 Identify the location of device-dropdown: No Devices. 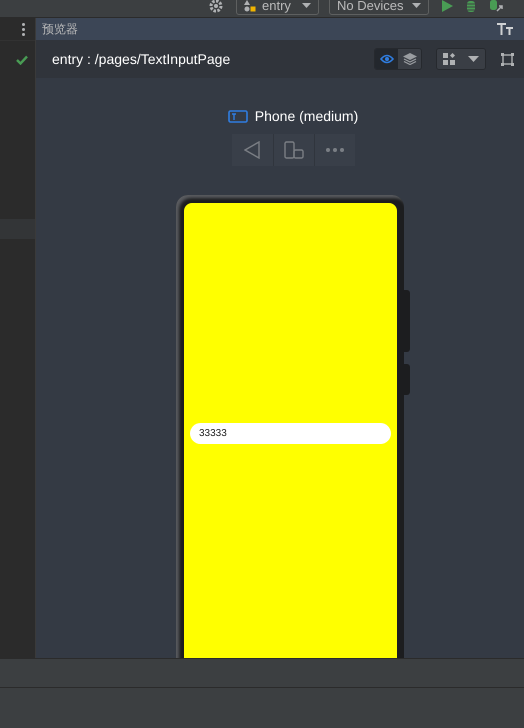
(379, 7).